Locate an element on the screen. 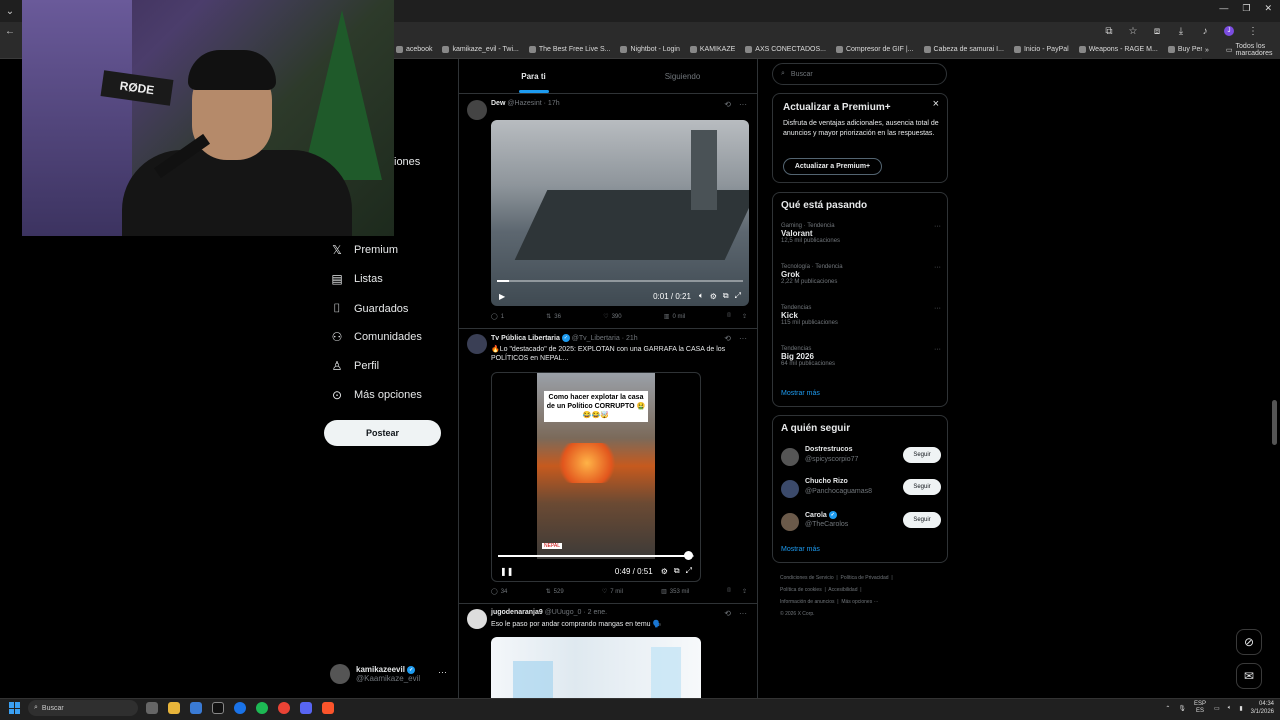 Image resolution: width=1280 pixels, height=720 pixels. footer-link: Política de cookies is located at coordinates (801, 590).